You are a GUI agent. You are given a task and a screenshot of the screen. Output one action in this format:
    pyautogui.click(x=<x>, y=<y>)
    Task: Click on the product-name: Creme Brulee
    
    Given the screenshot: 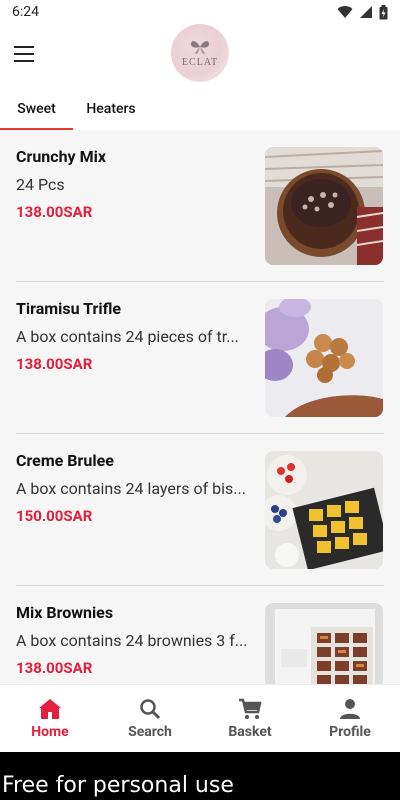 What is the action you would take?
    pyautogui.click(x=65, y=460)
    